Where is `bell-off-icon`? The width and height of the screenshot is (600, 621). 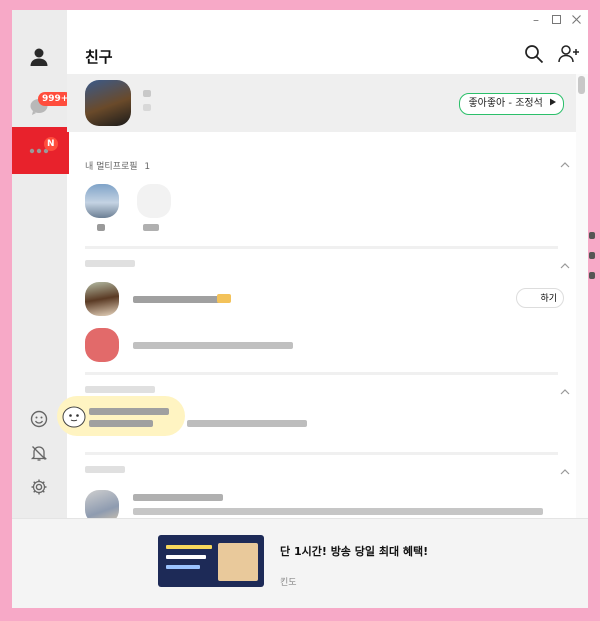
bell-off-icon is located at coordinates (39, 453).